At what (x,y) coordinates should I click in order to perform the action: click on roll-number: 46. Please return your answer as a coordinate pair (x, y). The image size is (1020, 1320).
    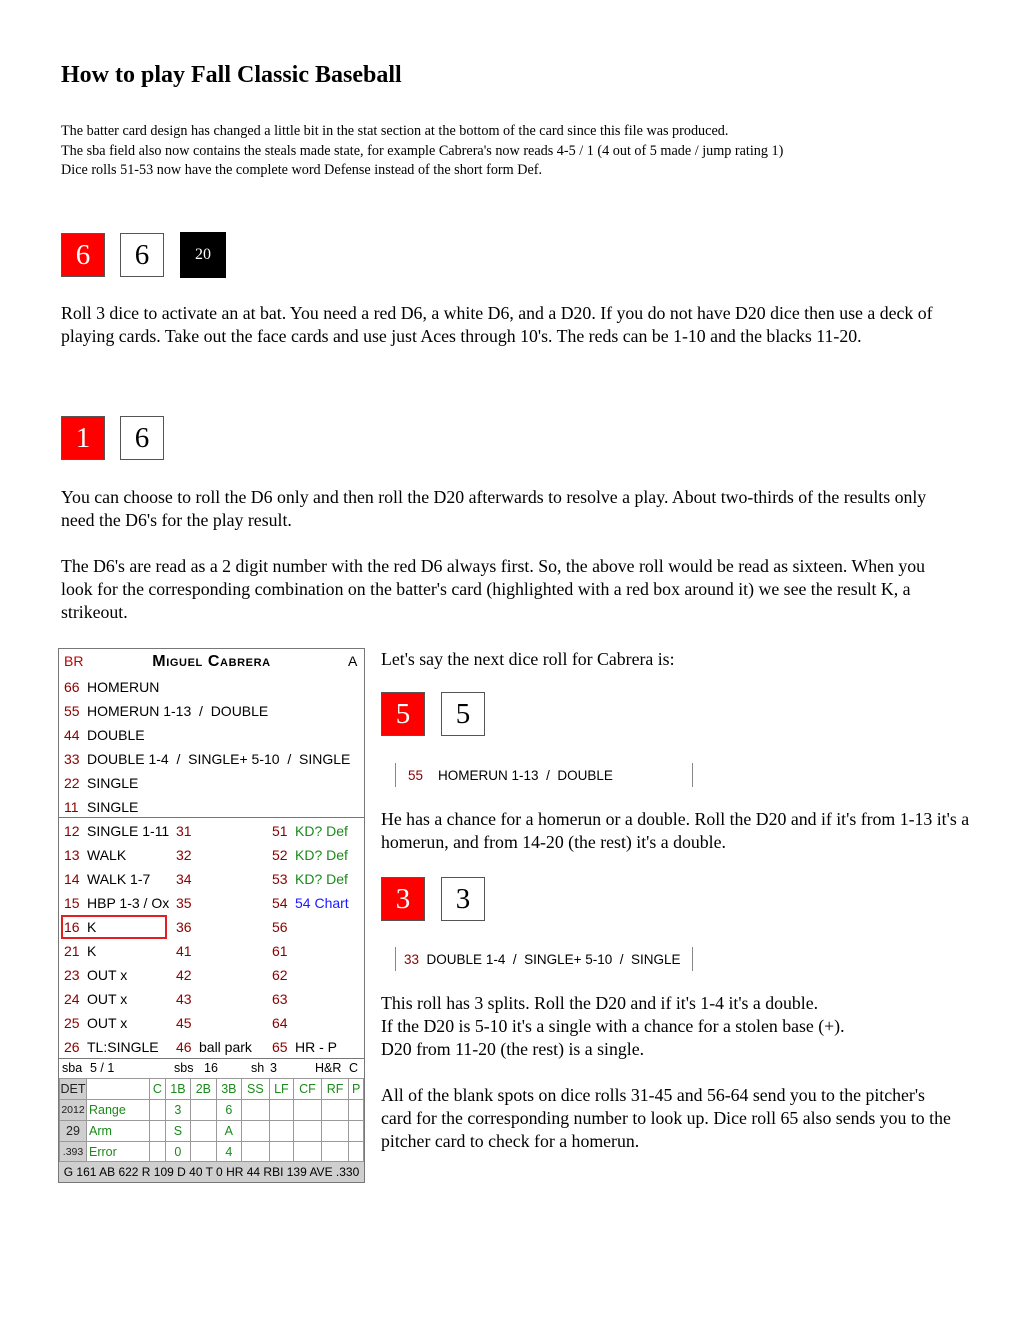
    Looking at the image, I should click on (184, 1047).